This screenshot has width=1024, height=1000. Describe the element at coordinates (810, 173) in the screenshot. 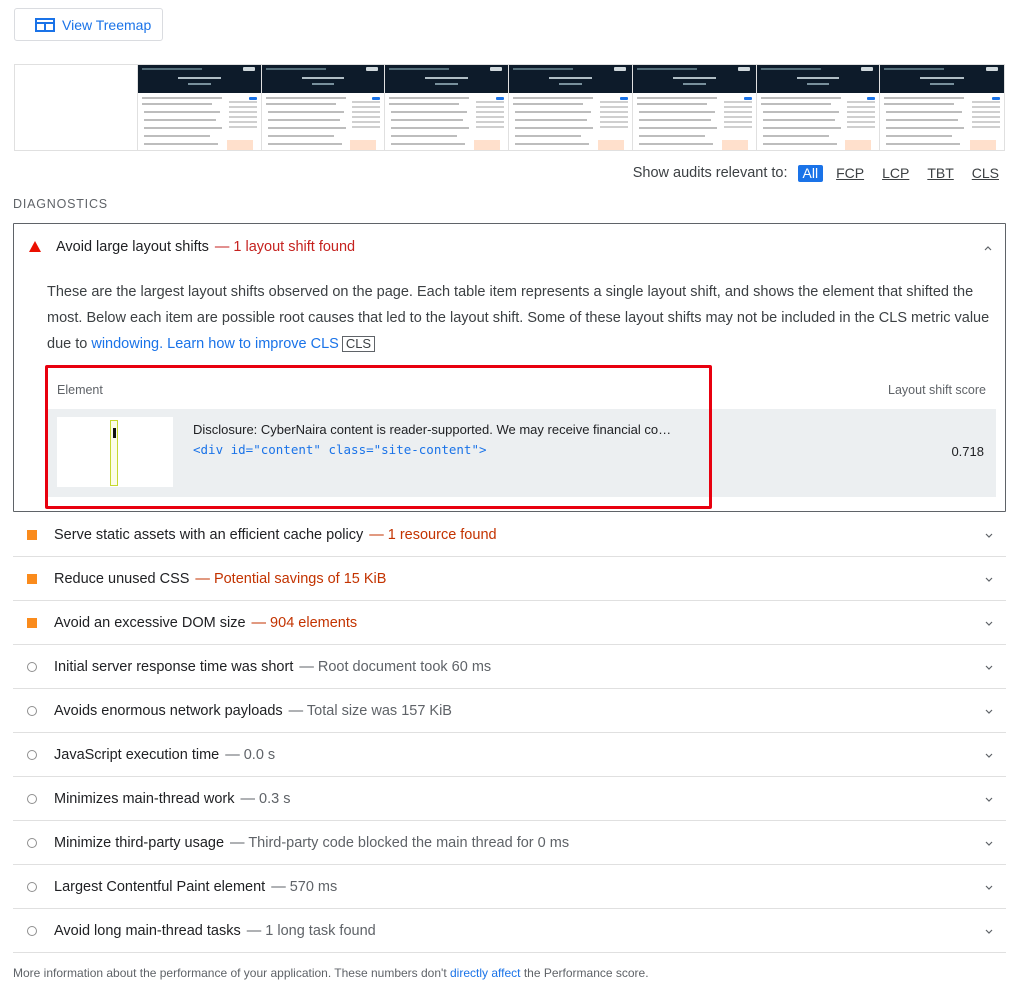

I see `filter-chip-all: All` at that location.